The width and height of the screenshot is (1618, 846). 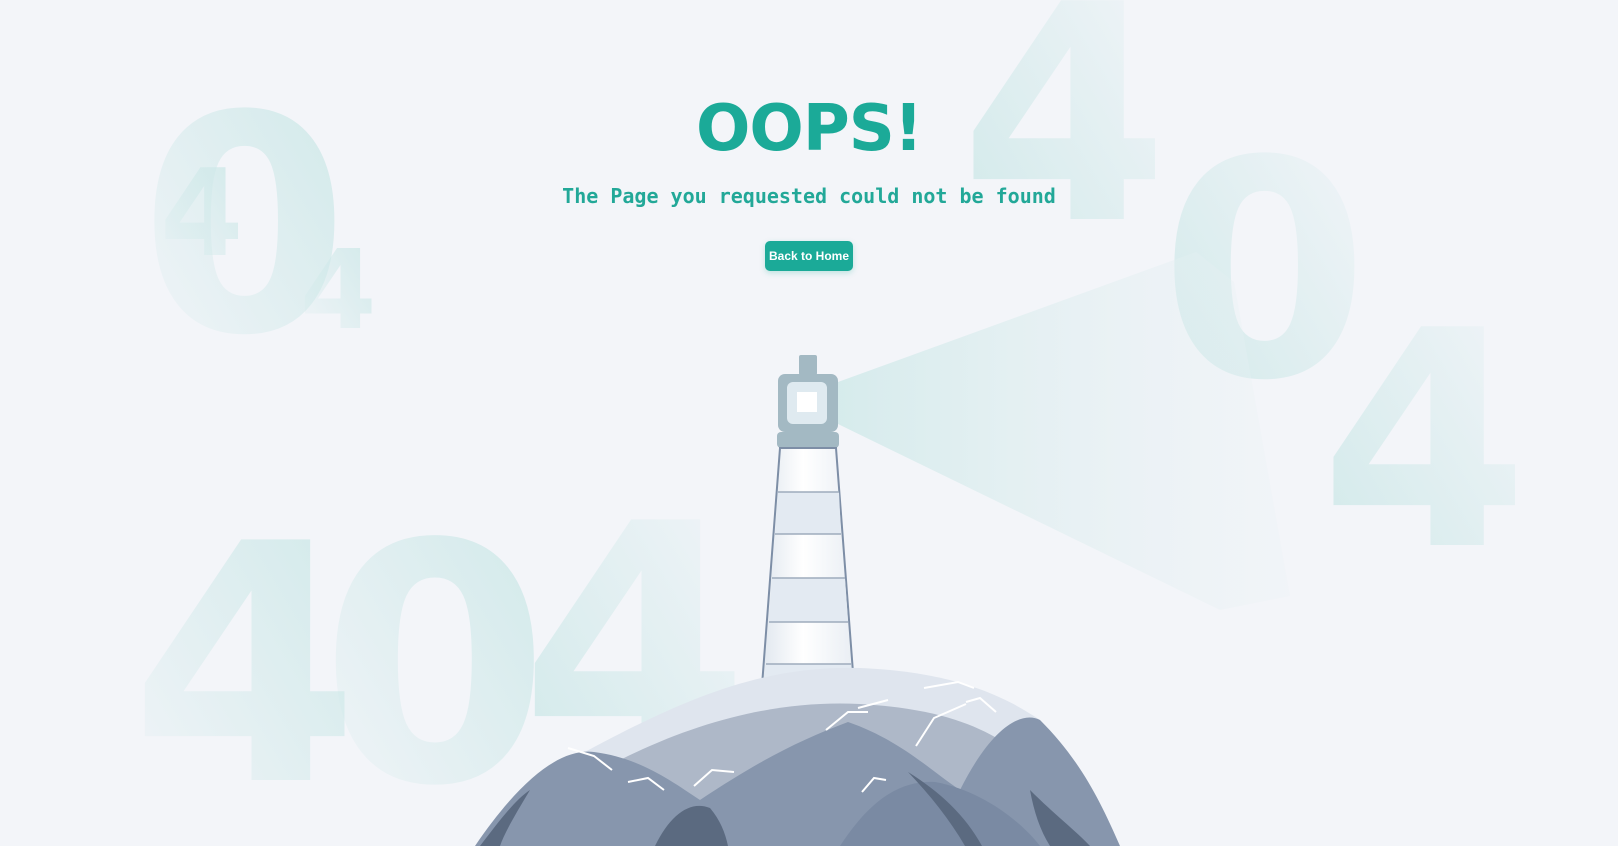 I want to click on bg-digit: 0, so click(x=435, y=660).